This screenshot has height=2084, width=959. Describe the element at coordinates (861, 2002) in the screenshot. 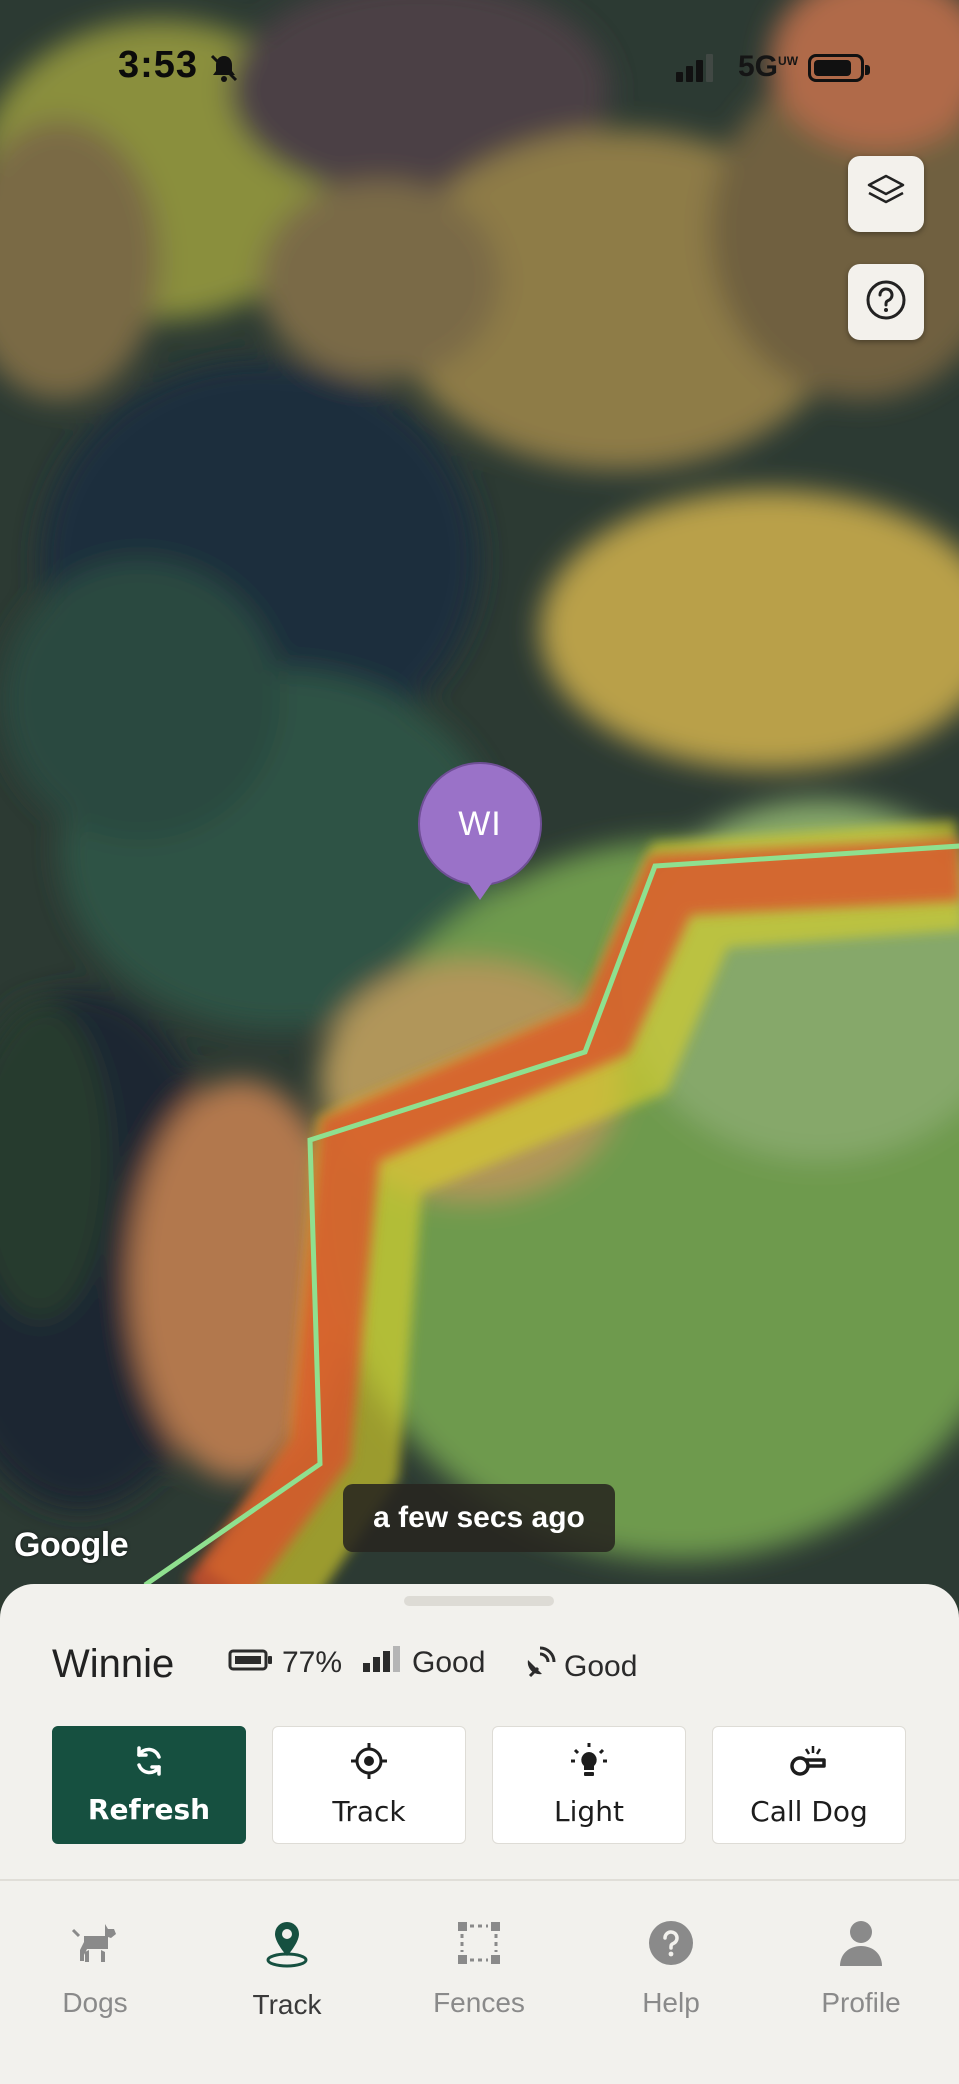

I see `tab-profile-label: Profile` at that location.